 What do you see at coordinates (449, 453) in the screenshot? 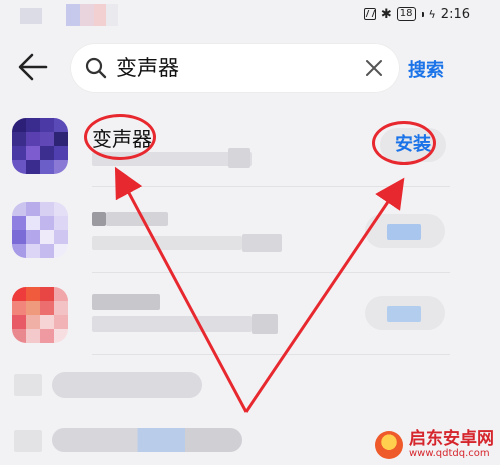
I see `watermark-url: www.qdtdq.com` at bounding box center [449, 453].